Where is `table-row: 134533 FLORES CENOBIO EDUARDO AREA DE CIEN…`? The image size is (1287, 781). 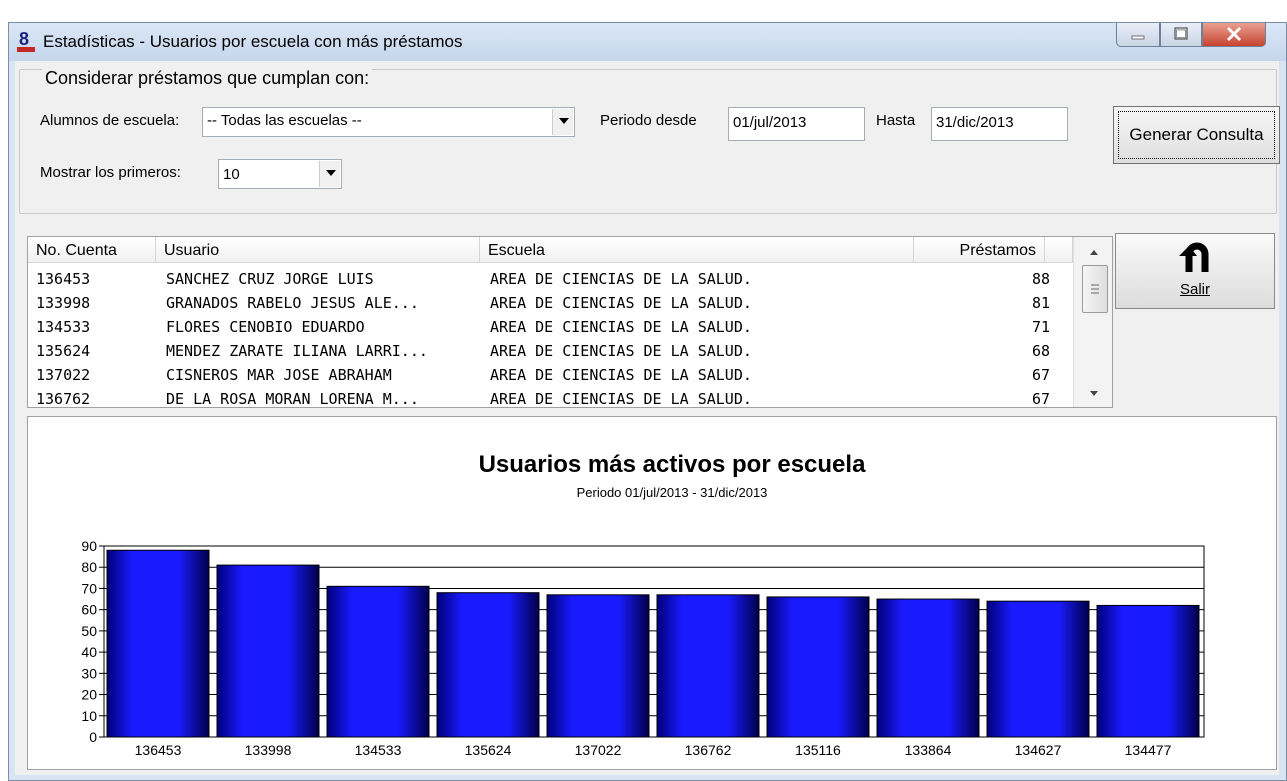
table-row: 134533 FLORES CENOBIO EDUARDO AREA DE CIEN… is located at coordinates (548, 327).